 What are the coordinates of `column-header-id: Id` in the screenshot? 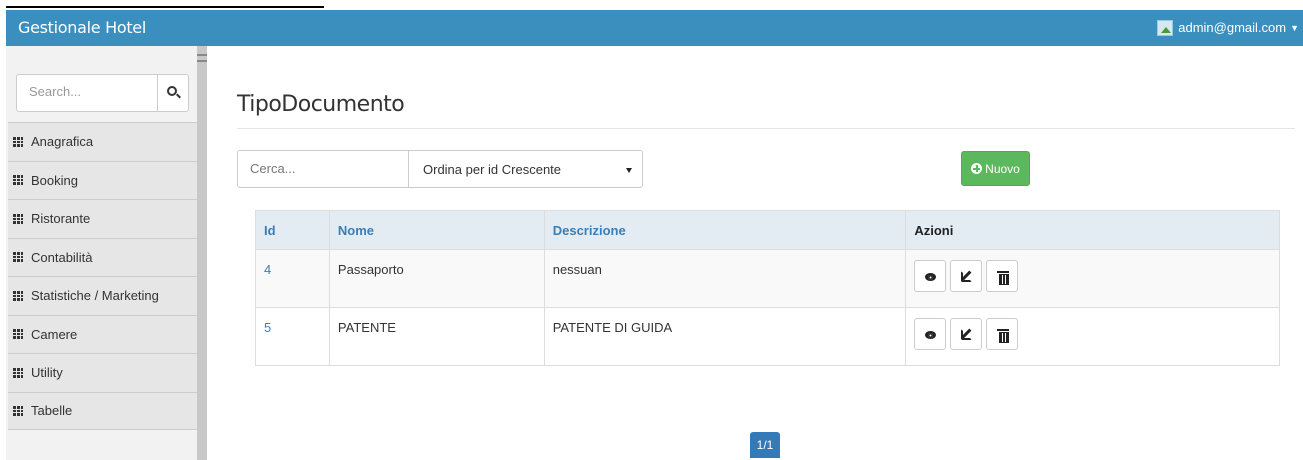 It's located at (292, 230).